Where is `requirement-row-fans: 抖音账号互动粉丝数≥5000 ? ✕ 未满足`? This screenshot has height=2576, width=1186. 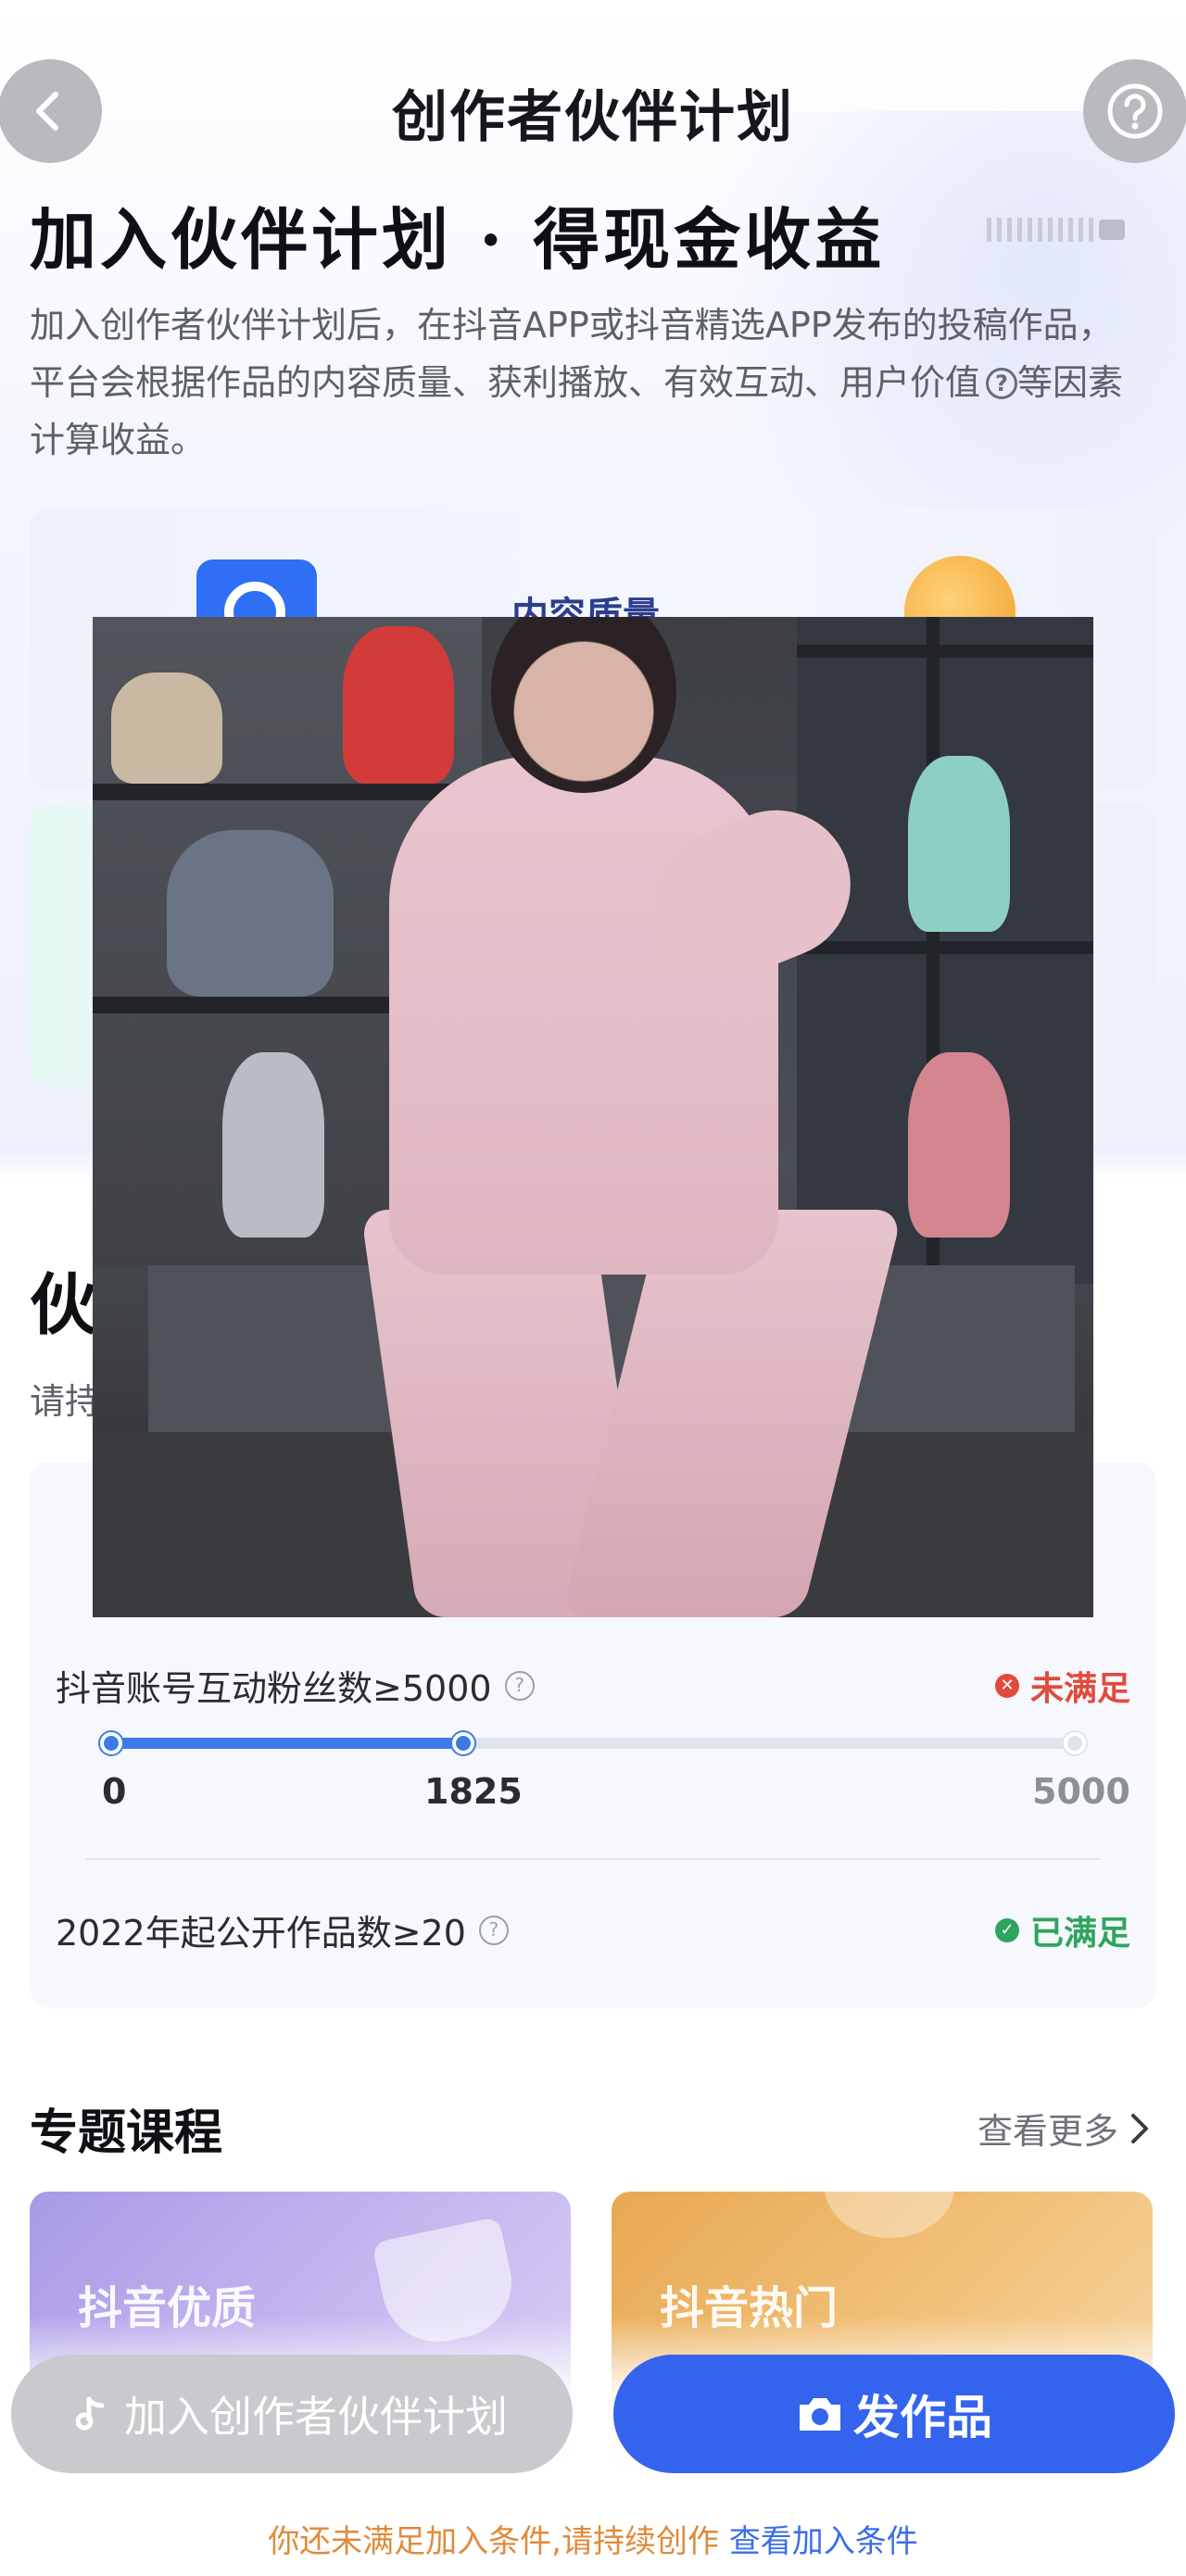
requirement-row-fans: 抖音账号互动粉丝数≥5000 ? ✕ 未满足 is located at coordinates (593, 1685).